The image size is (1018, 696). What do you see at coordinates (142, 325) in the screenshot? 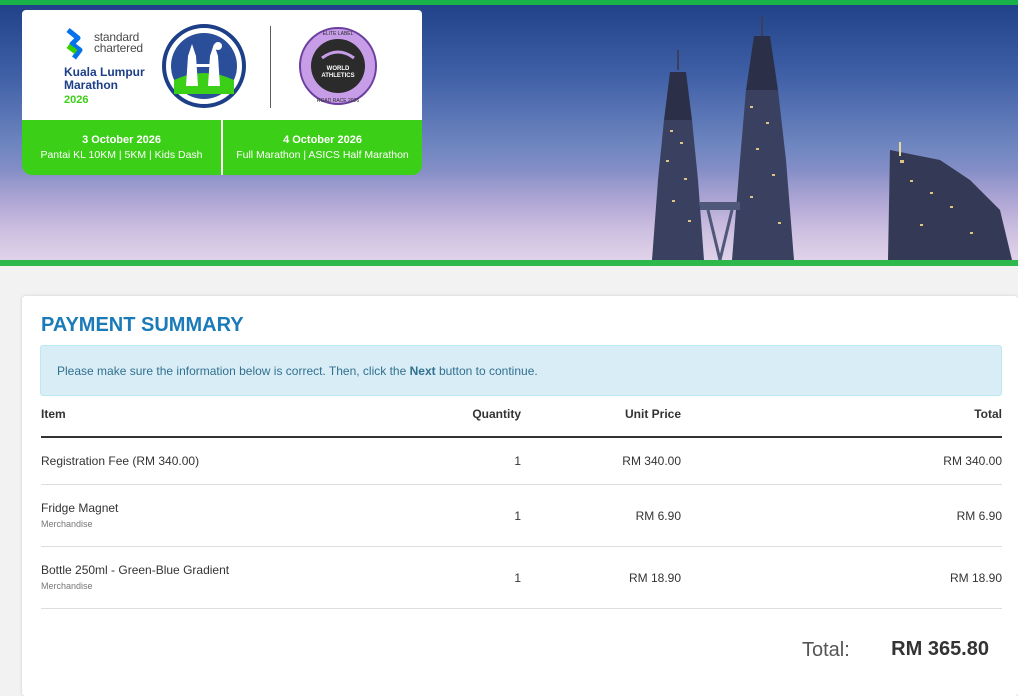
I see `page-title: PAYMENT SUMMARY` at bounding box center [142, 325].